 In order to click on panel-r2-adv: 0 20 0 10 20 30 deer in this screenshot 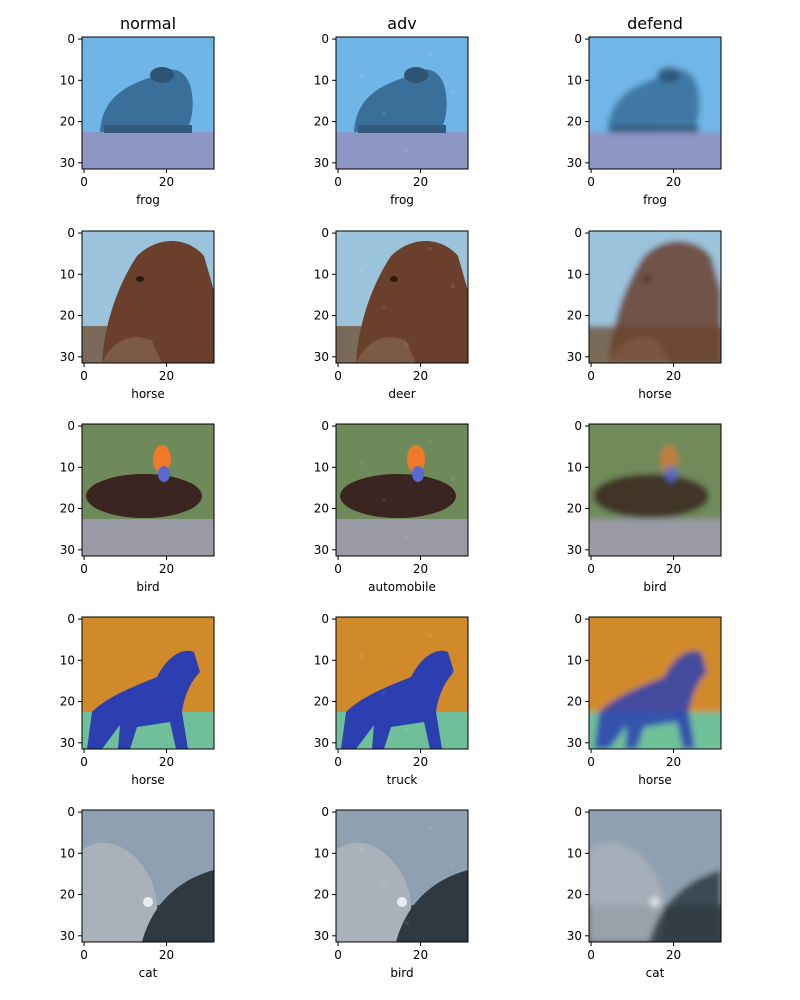, I will do `click(391, 313)`.